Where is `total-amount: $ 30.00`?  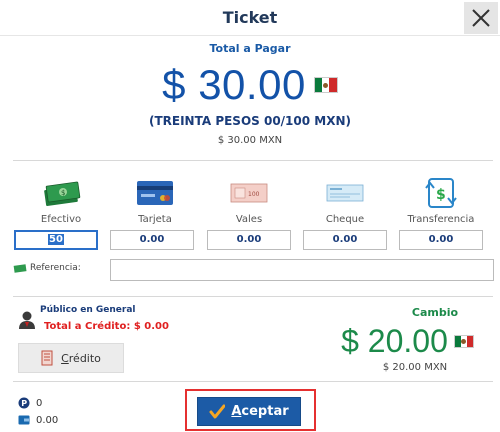 total-amount: $ 30.00 is located at coordinates (234, 84).